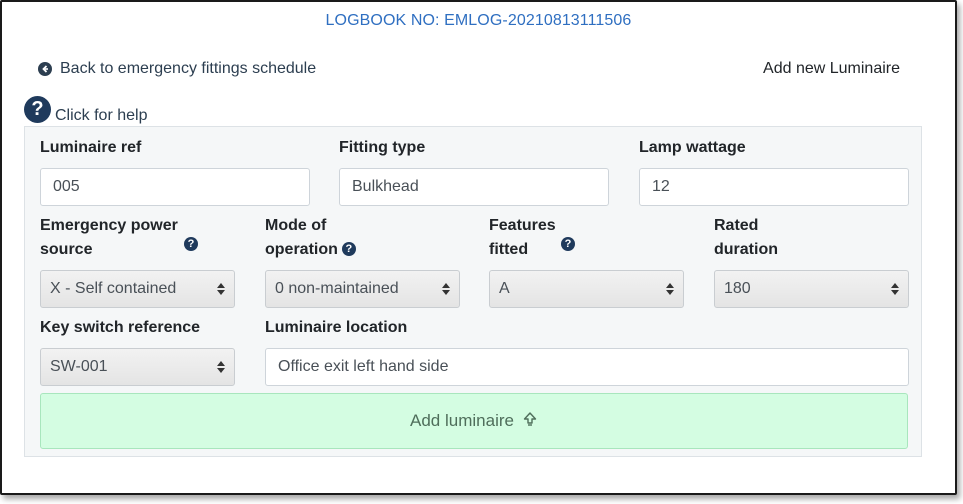 Image resolution: width=963 pixels, height=504 pixels. I want to click on key-switch-reference-select: SW-001, so click(137, 367).